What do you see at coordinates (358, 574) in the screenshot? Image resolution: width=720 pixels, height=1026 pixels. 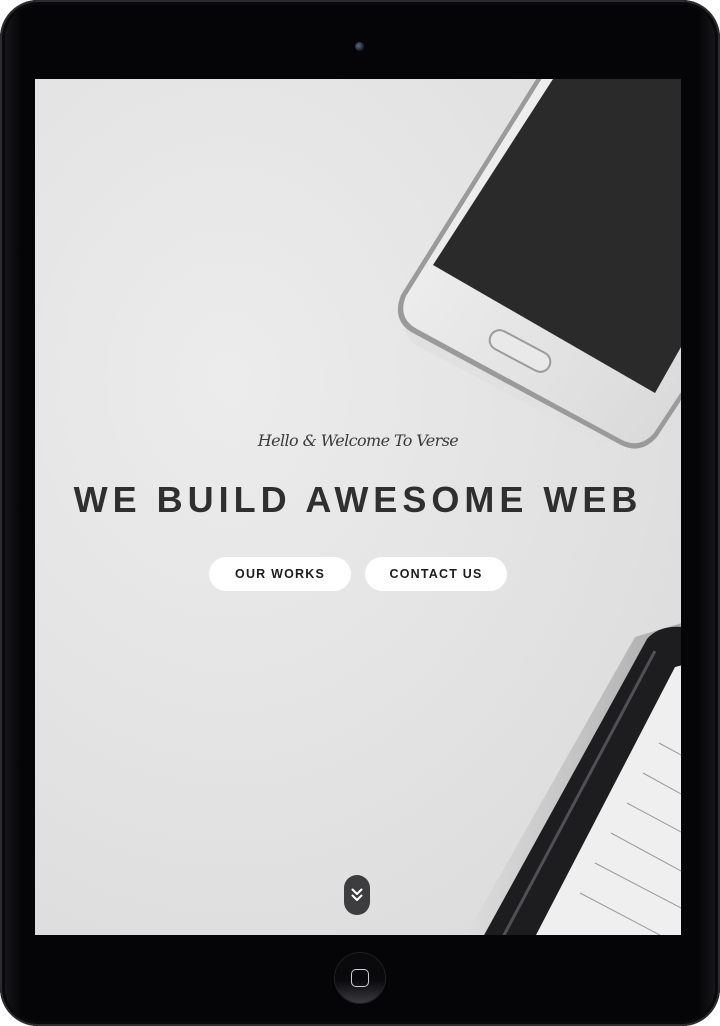 I see `hero-buttons: OUR WORKS CONTACT US` at bounding box center [358, 574].